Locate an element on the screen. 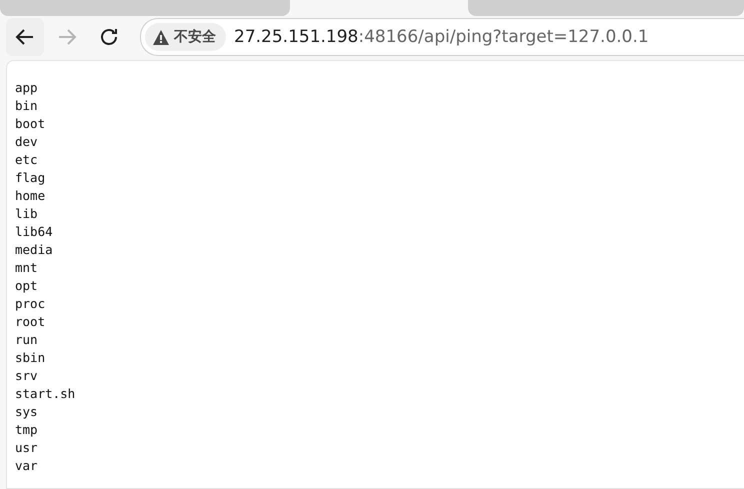 The height and width of the screenshot is (489, 744). output-line: etc is located at coordinates (27, 160).